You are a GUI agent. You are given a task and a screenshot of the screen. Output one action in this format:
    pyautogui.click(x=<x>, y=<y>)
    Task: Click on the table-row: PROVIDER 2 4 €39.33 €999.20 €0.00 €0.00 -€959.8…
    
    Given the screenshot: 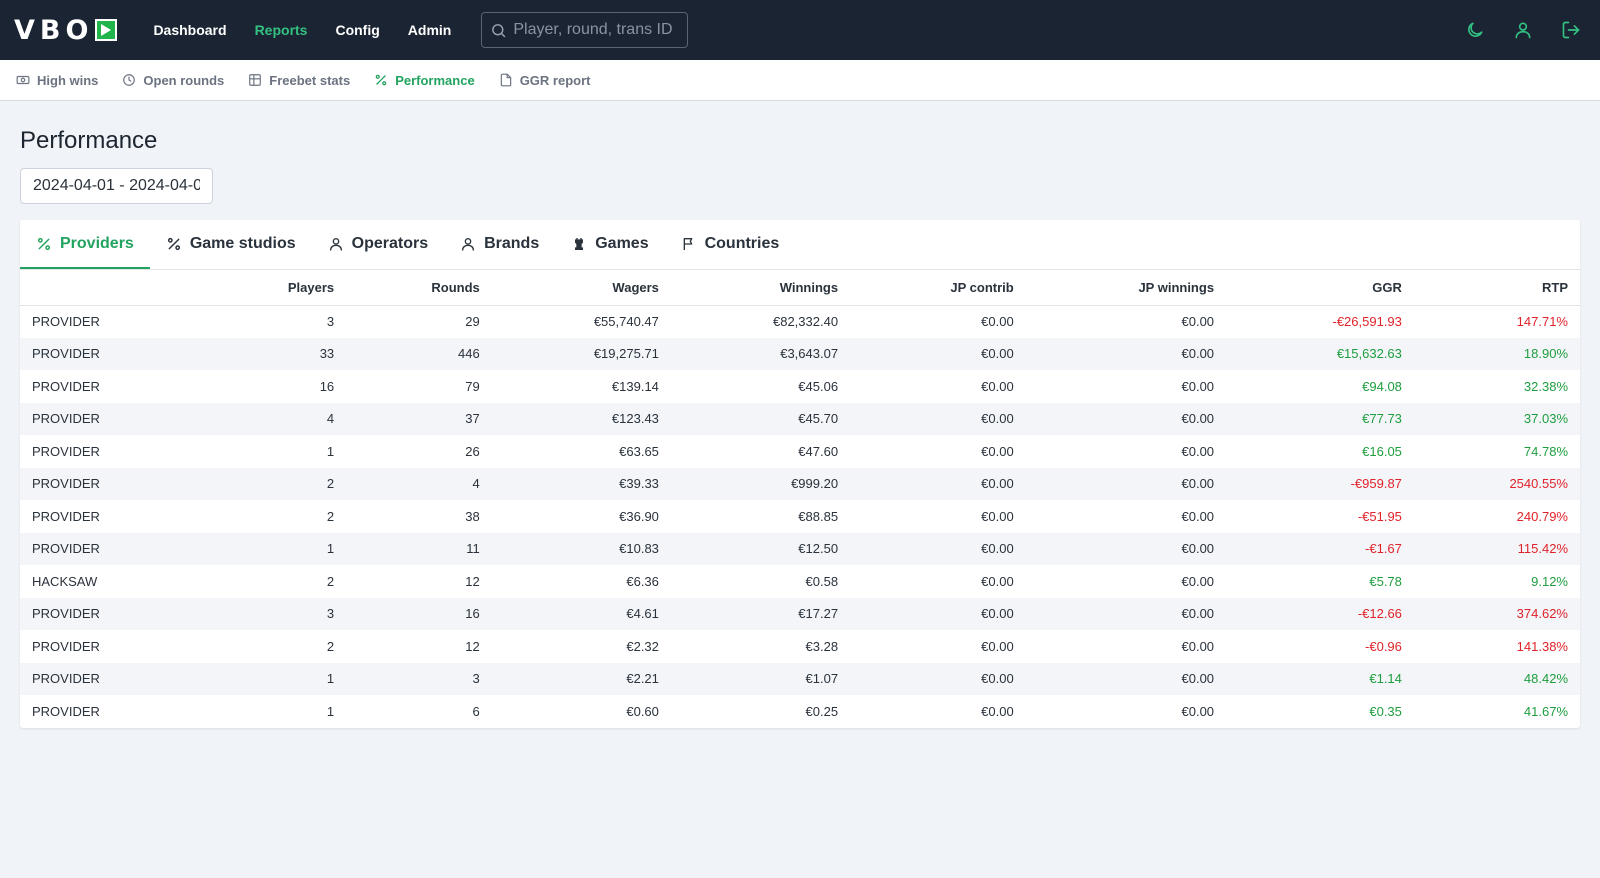 What is the action you would take?
    pyautogui.click(x=800, y=483)
    